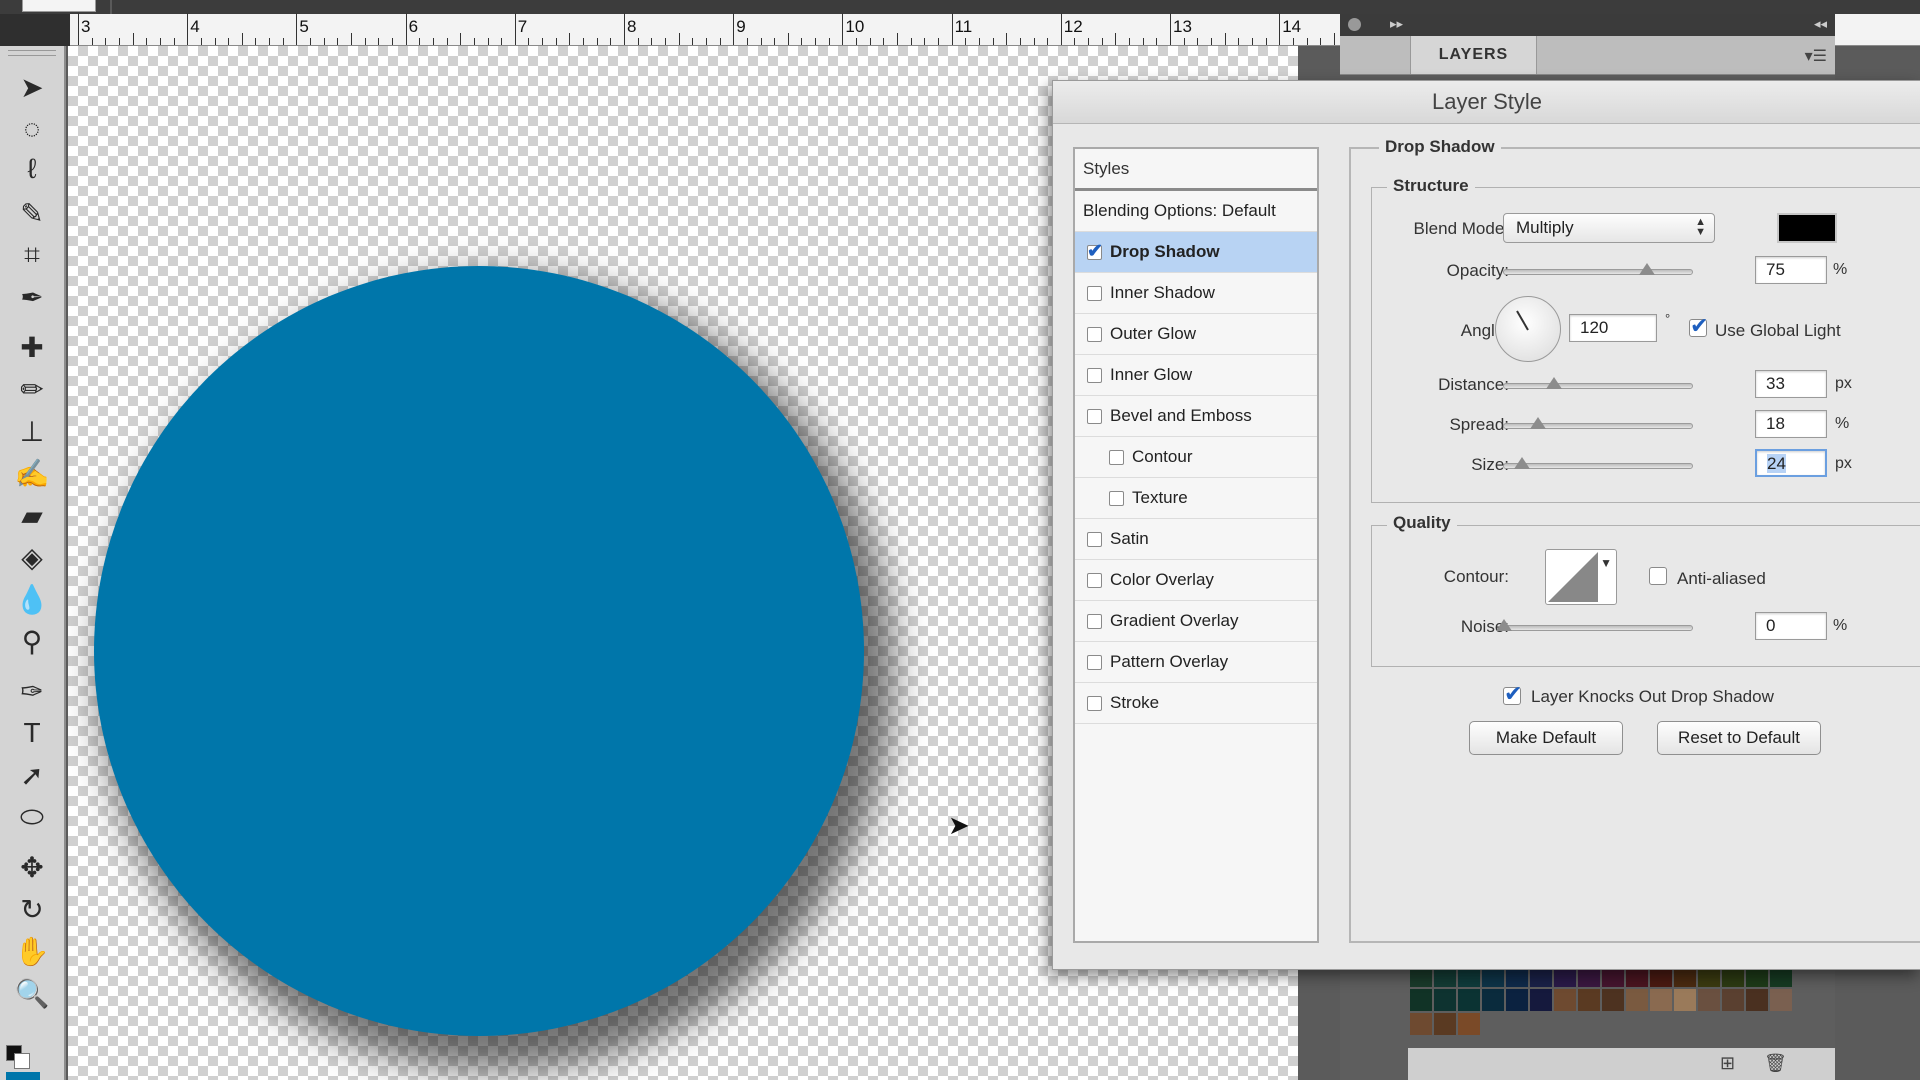  What do you see at coordinates (32, 993) in the screenshot?
I see `zoom-icon: 🔍` at bounding box center [32, 993].